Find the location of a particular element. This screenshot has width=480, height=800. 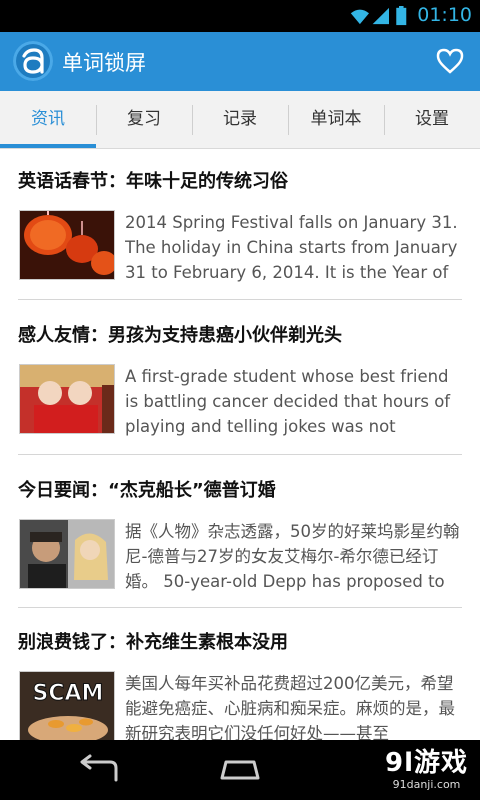

favorite-heart-icon is located at coordinates (450, 61).